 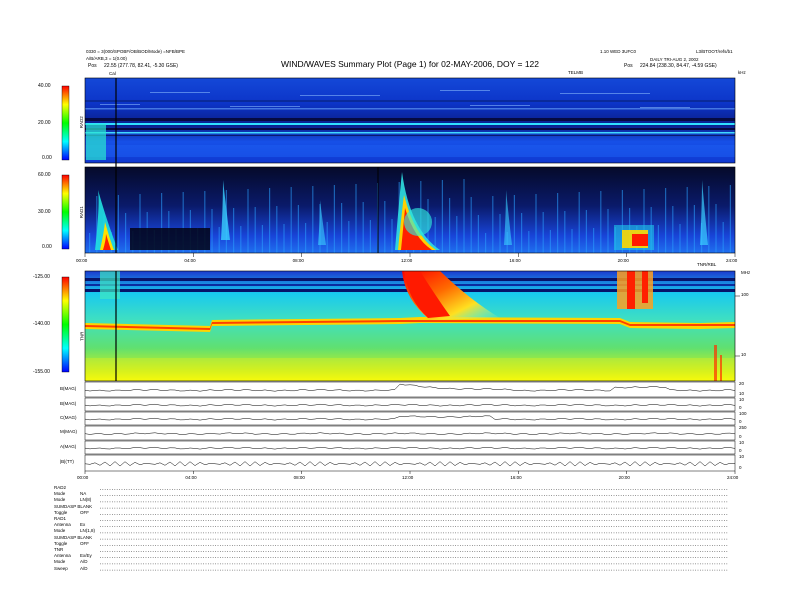 I want to click on settings-key: RAD1, so click(x=60, y=518).